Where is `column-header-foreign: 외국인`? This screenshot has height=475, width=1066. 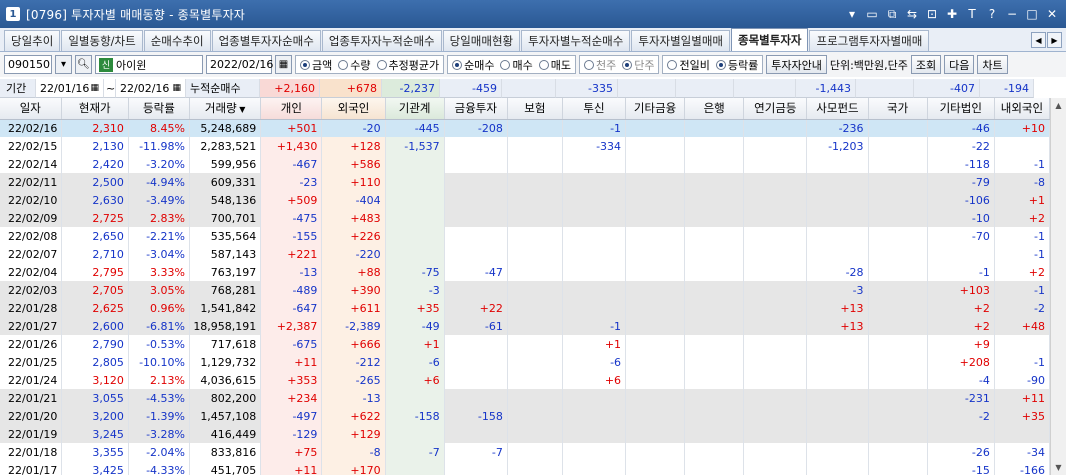 column-header-foreign: 외국인 is located at coordinates (353, 109).